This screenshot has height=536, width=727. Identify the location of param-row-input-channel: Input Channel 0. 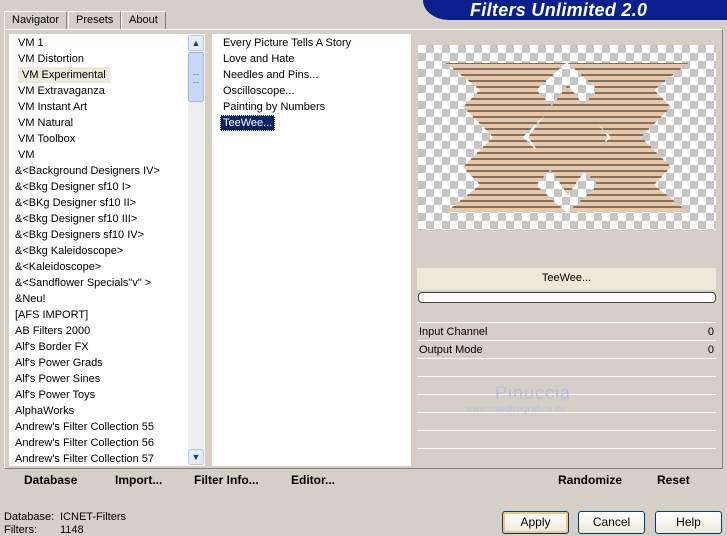
(566, 332).